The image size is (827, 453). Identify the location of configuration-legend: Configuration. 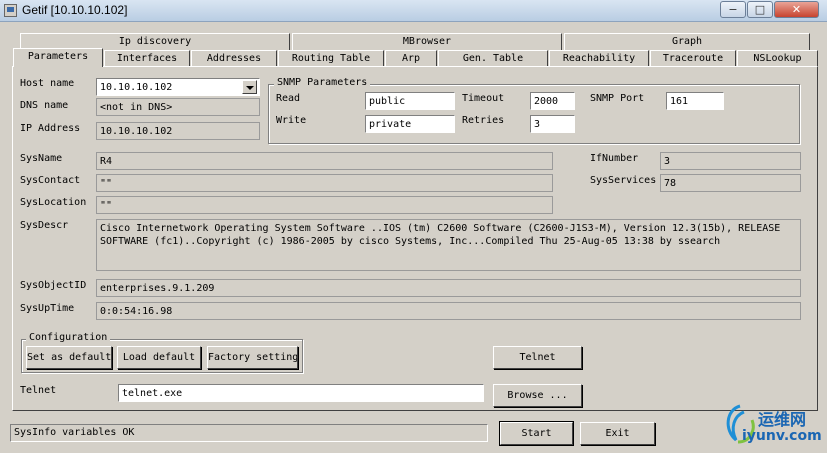
(68, 337).